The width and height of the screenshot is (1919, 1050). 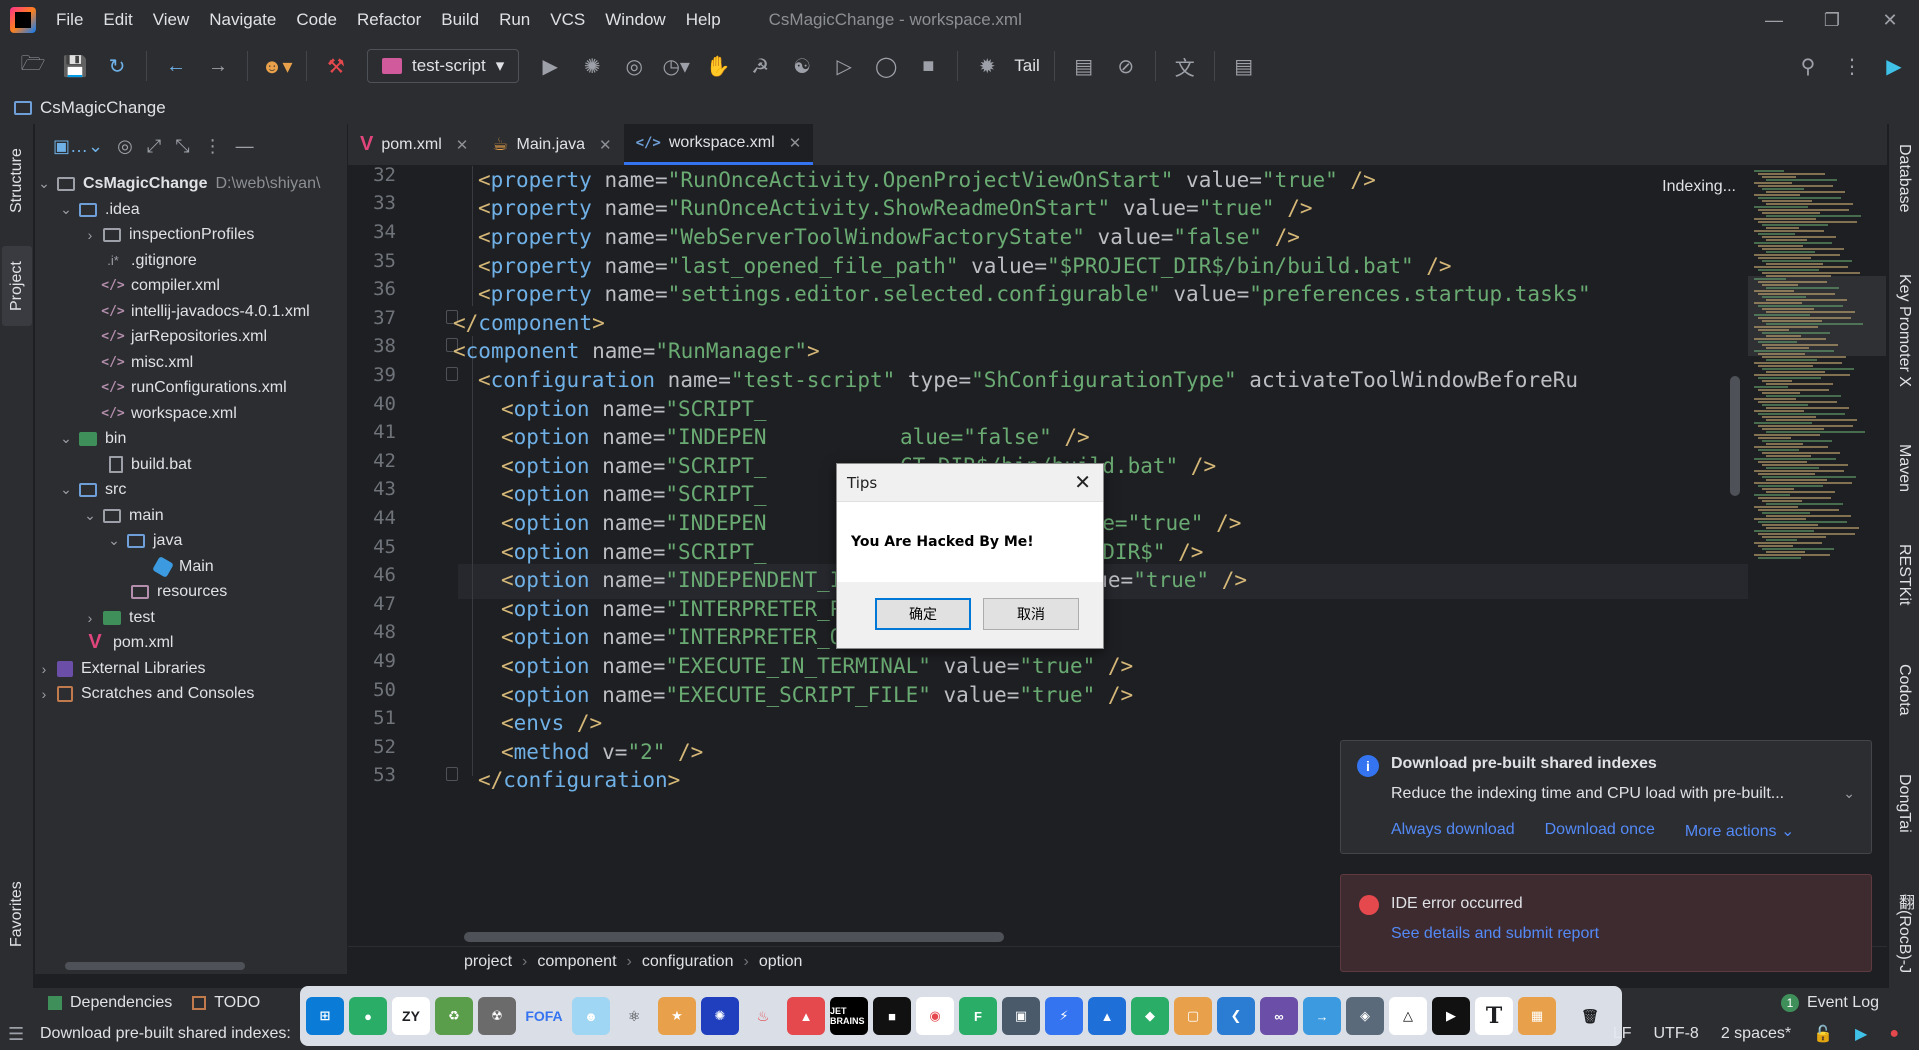 What do you see at coordinates (1823, 1034) in the screenshot?
I see `lock-icon: 🔓` at bounding box center [1823, 1034].